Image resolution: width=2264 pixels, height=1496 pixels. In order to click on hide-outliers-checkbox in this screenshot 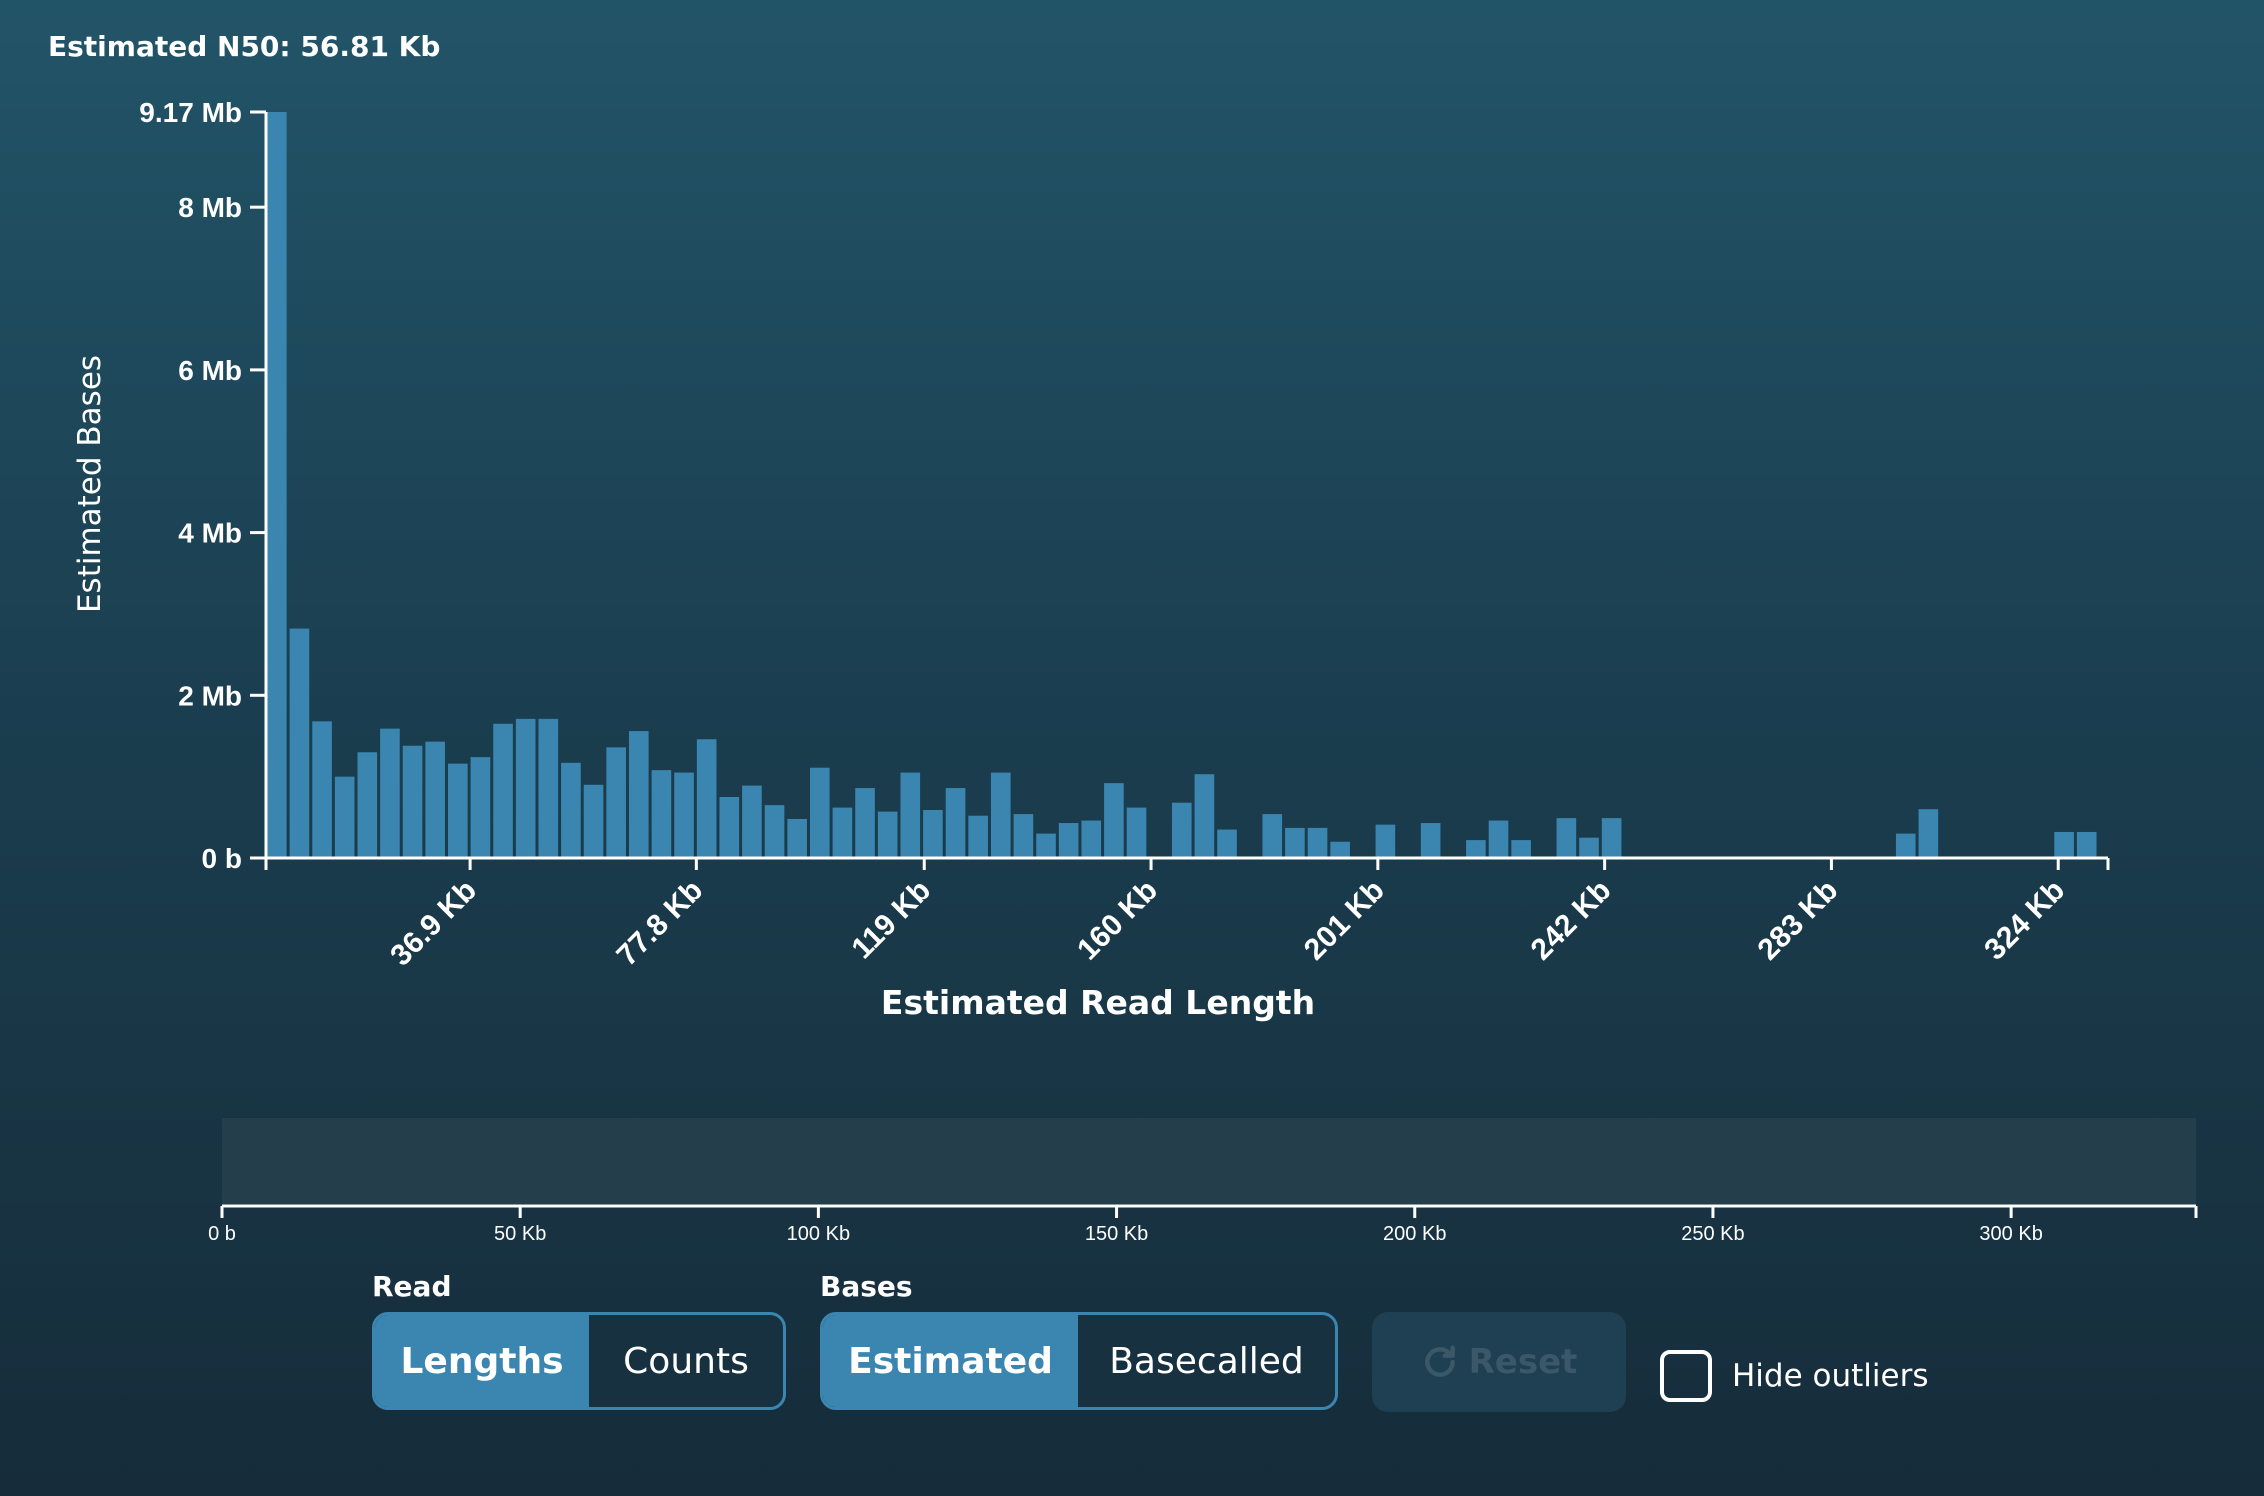, I will do `click(1686, 1376)`.